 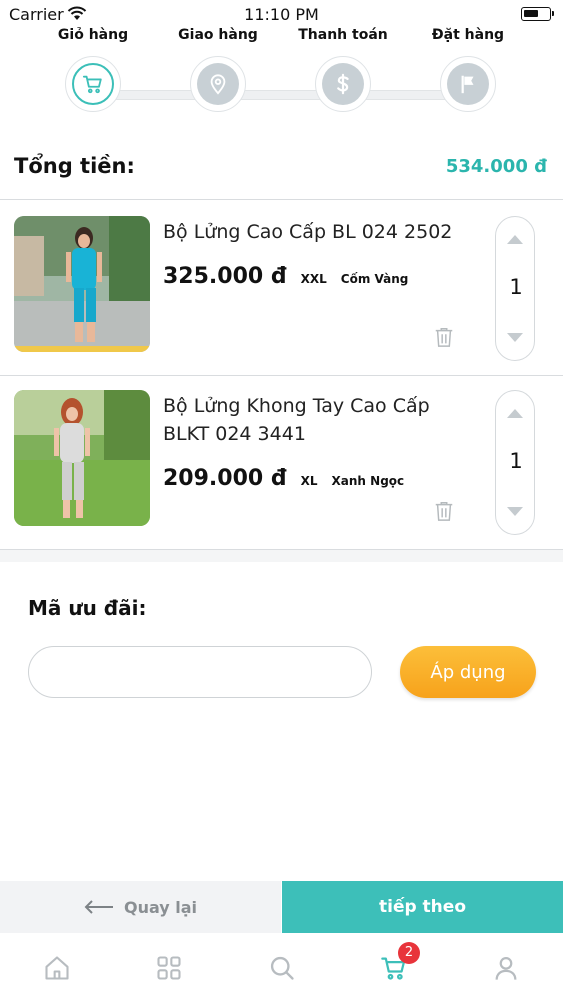 I want to click on arrow-left-icon, so click(x=98, y=907).